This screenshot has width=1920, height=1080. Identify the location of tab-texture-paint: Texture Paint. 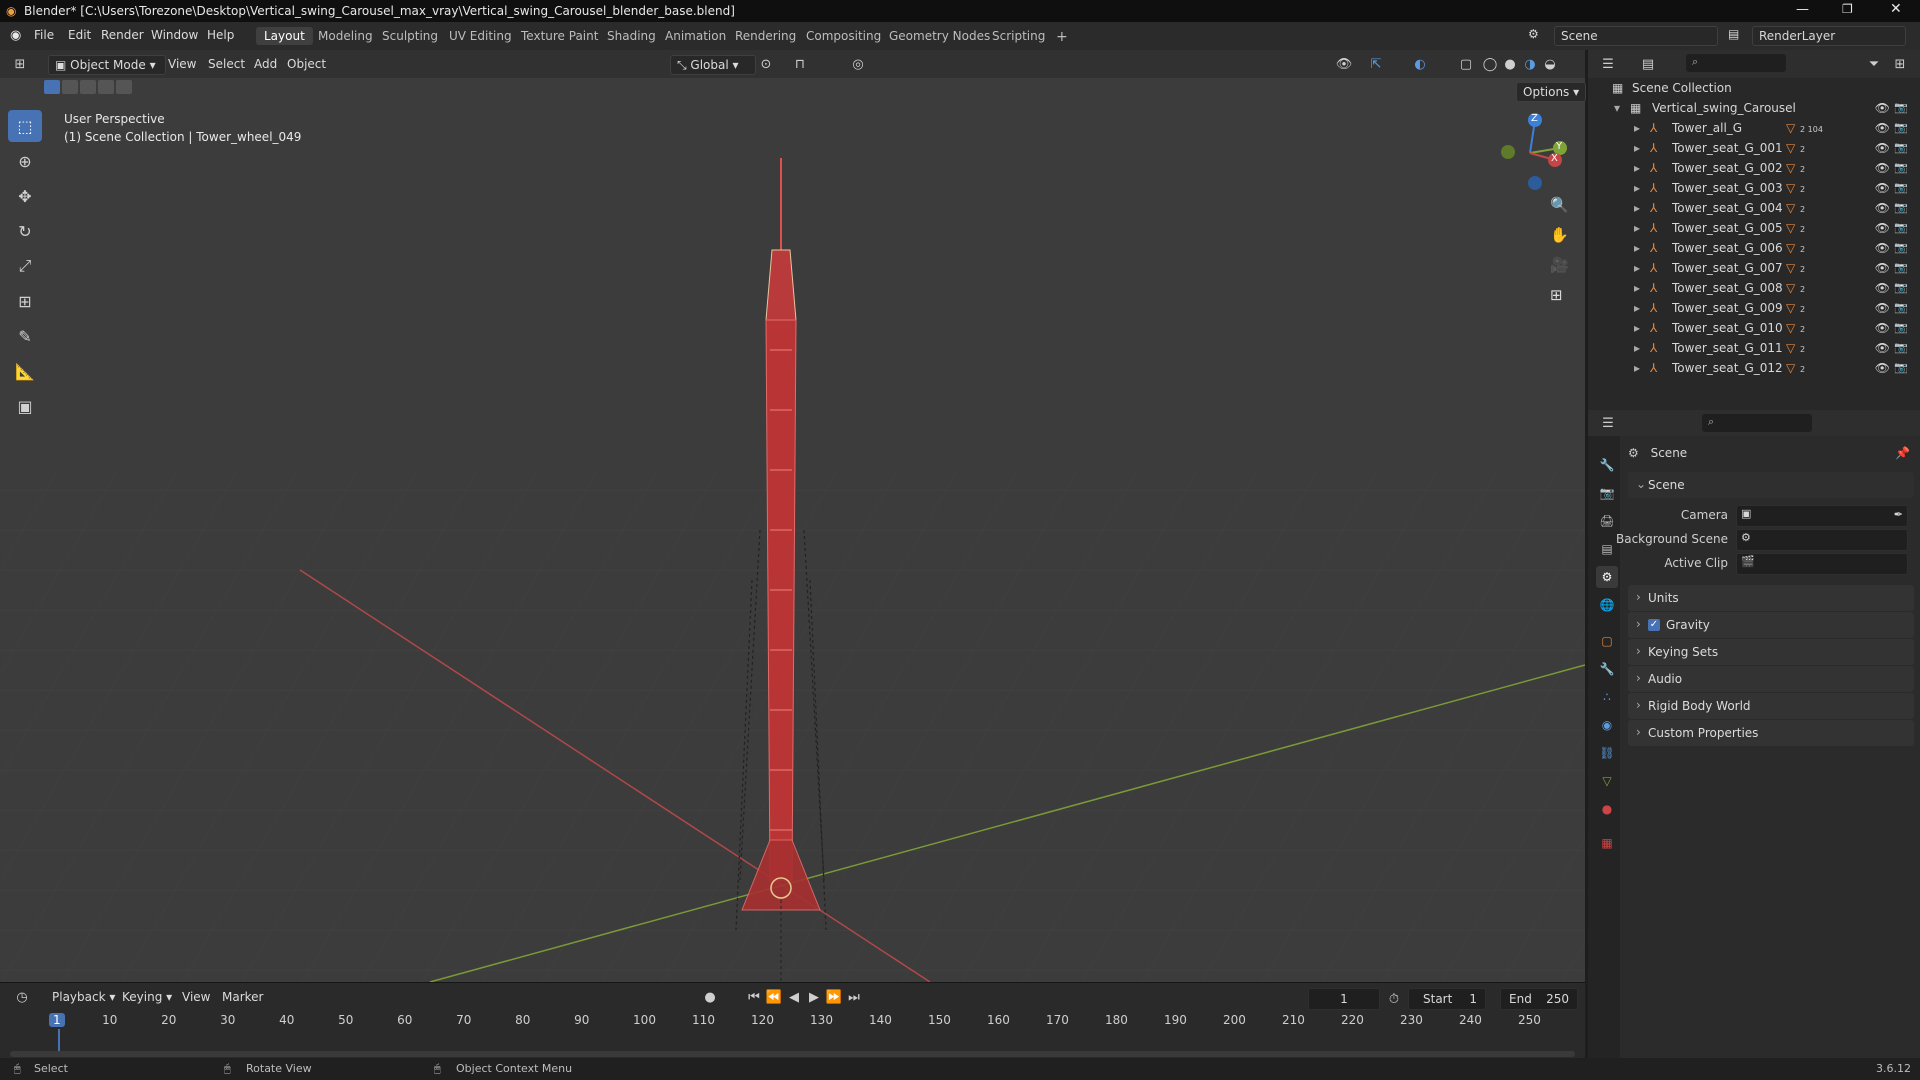
(559, 36).